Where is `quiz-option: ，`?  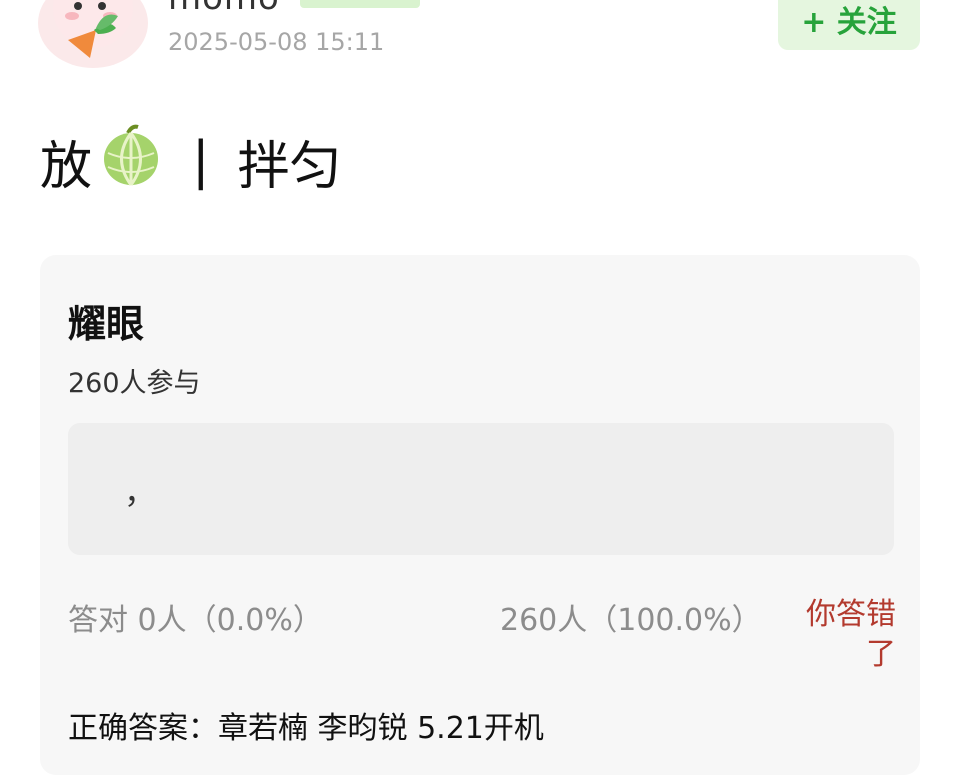 quiz-option: ， is located at coordinates (481, 489).